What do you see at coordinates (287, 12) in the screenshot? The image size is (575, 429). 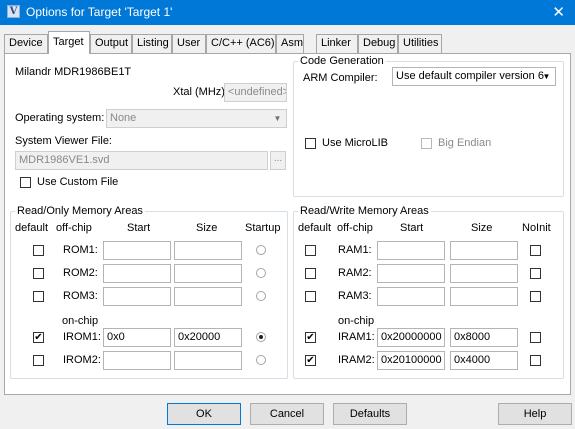 I see `title-bar: V Options for Target 'Target 1' ✕` at bounding box center [287, 12].